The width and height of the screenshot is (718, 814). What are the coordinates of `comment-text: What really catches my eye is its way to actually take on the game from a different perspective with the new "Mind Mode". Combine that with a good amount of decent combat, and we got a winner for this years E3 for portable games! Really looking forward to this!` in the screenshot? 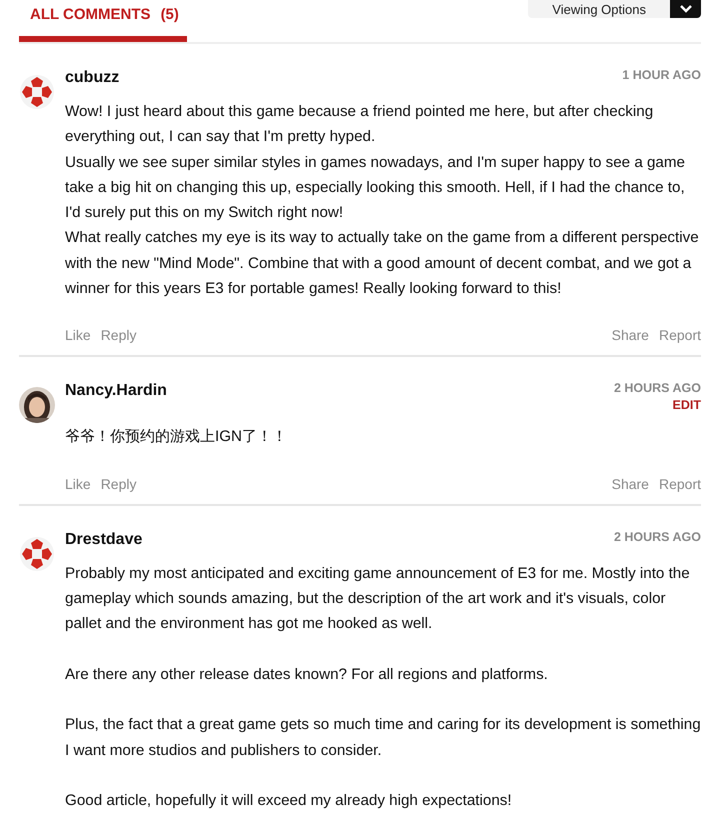 It's located at (382, 264).